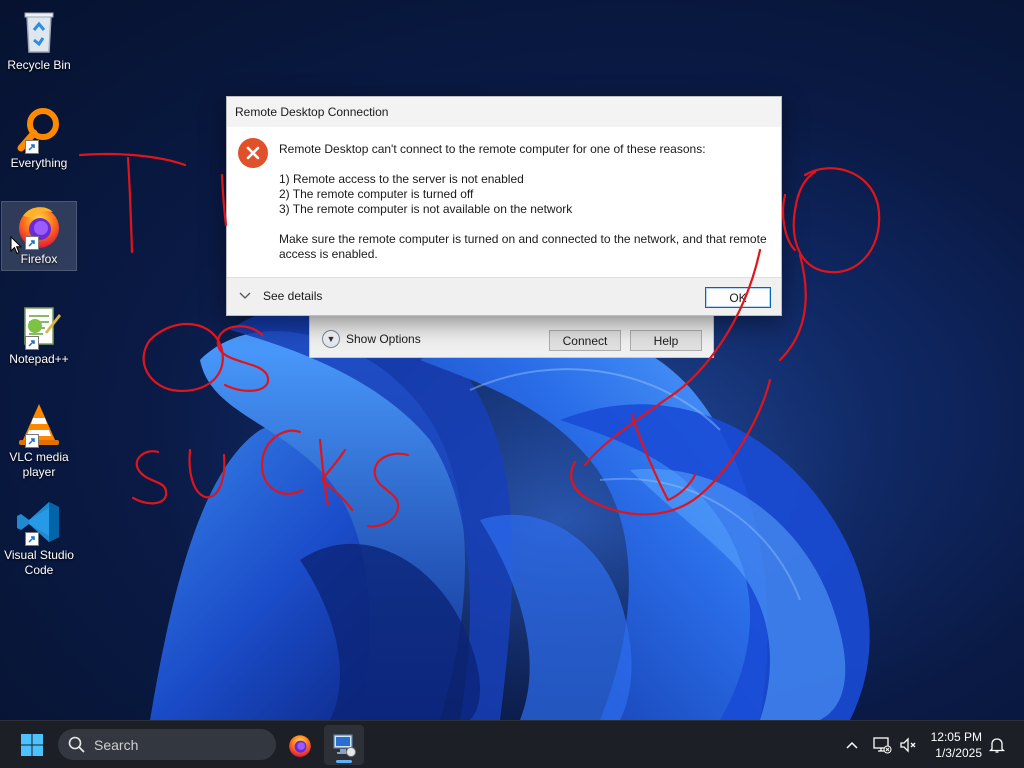  What do you see at coordinates (585, 340) in the screenshot?
I see `connect-button: Connect` at bounding box center [585, 340].